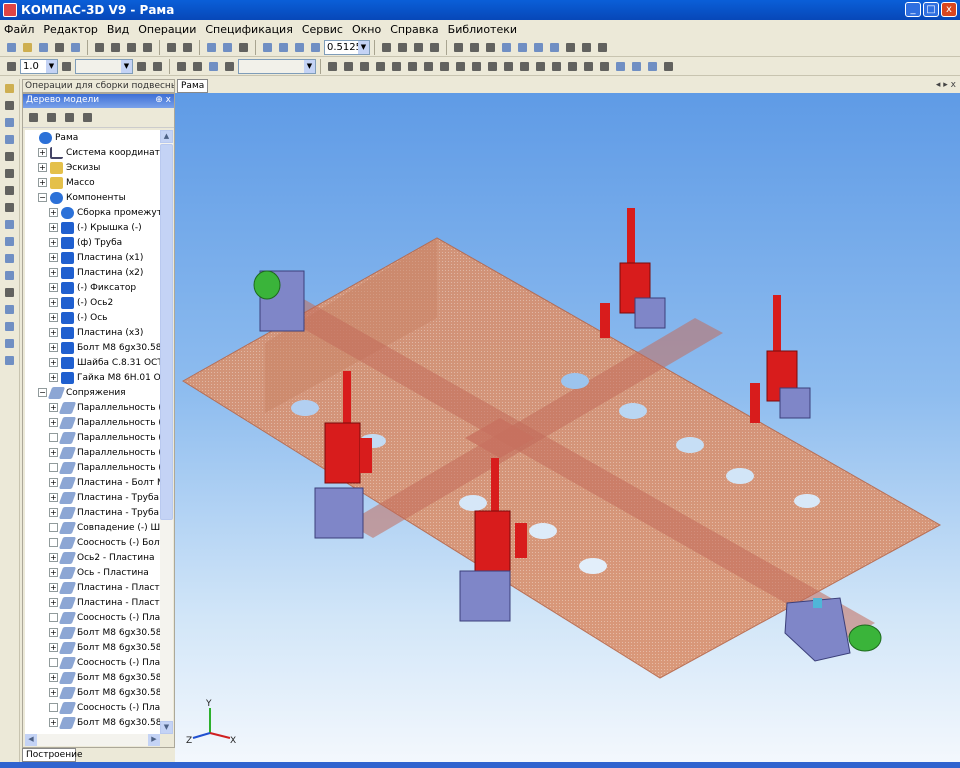 The width and height of the screenshot is (960, 768). What do you see at coordinates (9, 190) in the screenshot?
I see `extrude-icon` at bounding box center [9, 190].